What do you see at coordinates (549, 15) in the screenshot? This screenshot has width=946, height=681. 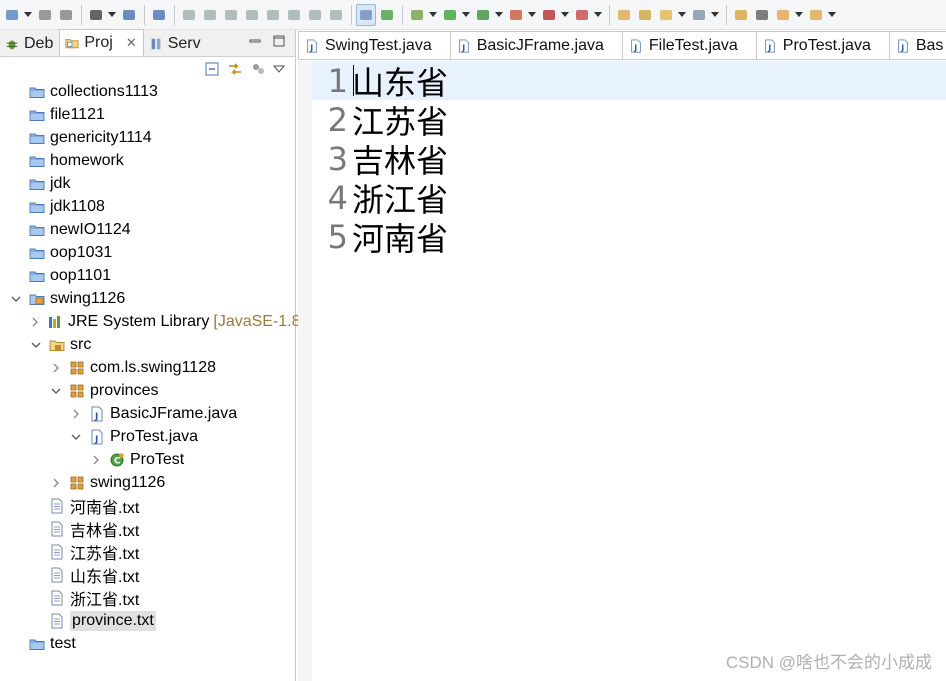 I see `stop-server-icon` at bounding box center [549, 15].